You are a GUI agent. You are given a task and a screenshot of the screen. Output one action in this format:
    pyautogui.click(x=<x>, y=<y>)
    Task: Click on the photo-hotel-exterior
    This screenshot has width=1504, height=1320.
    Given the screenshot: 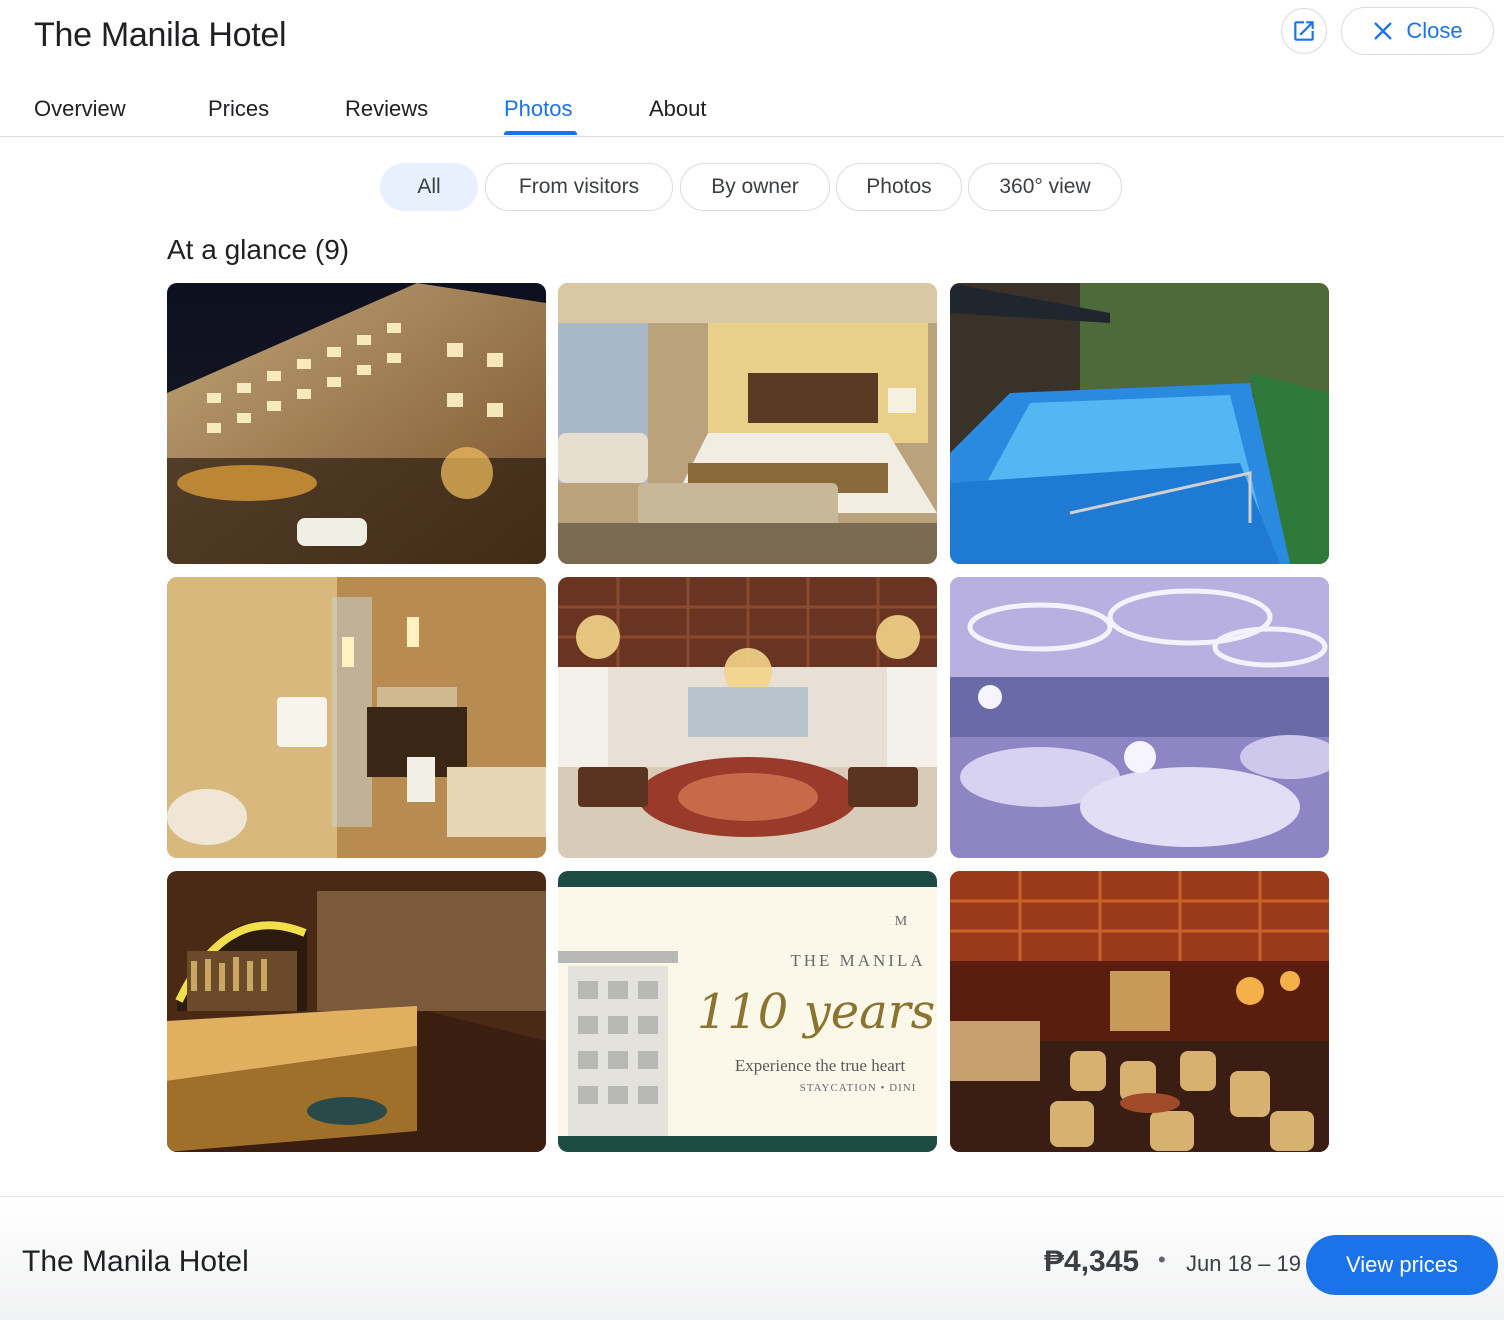 What is the action you would take?
    pyautogui.click(x=356, y=423)
    